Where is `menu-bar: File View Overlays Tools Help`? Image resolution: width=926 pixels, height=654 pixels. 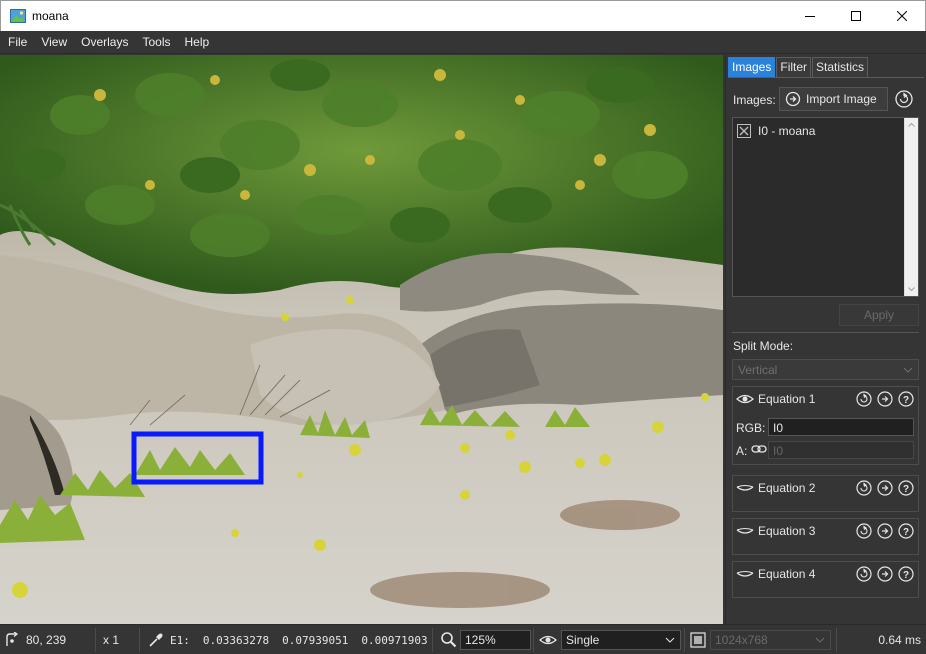
menu-bar: File View Overlays Tools Help is located at coordinates (463, 42).